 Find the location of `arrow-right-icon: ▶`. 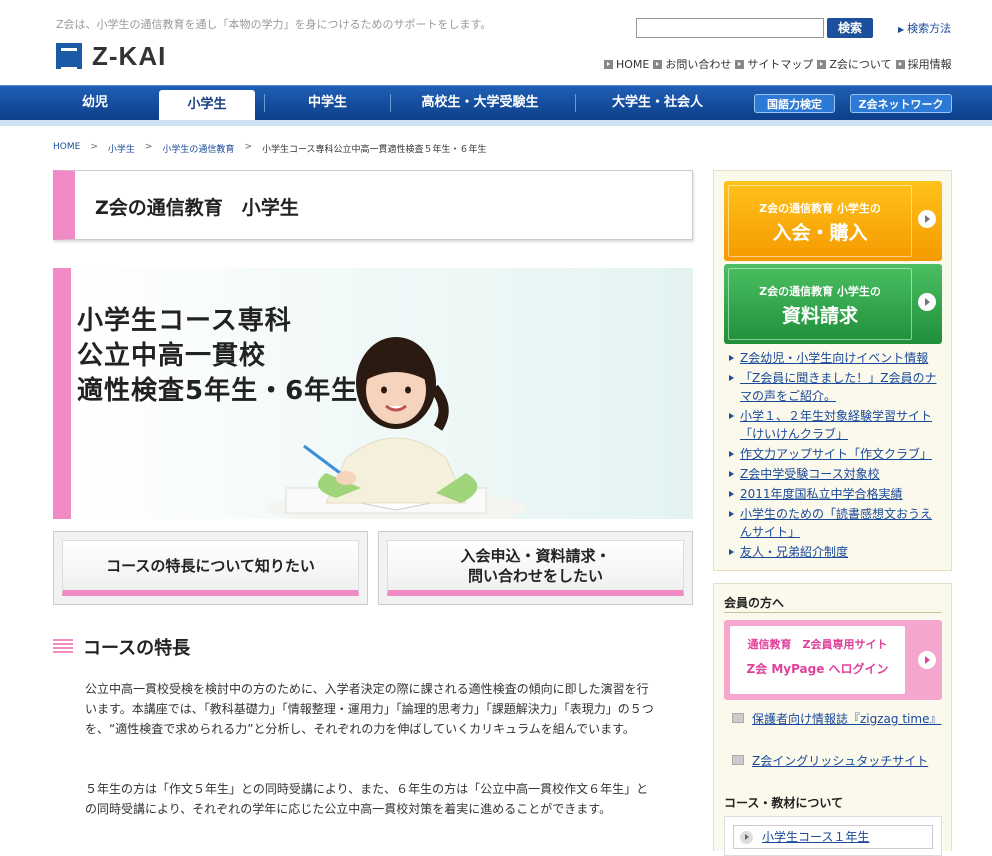

arrow-right-icon: ▶ is located at coordinates (901, 29).